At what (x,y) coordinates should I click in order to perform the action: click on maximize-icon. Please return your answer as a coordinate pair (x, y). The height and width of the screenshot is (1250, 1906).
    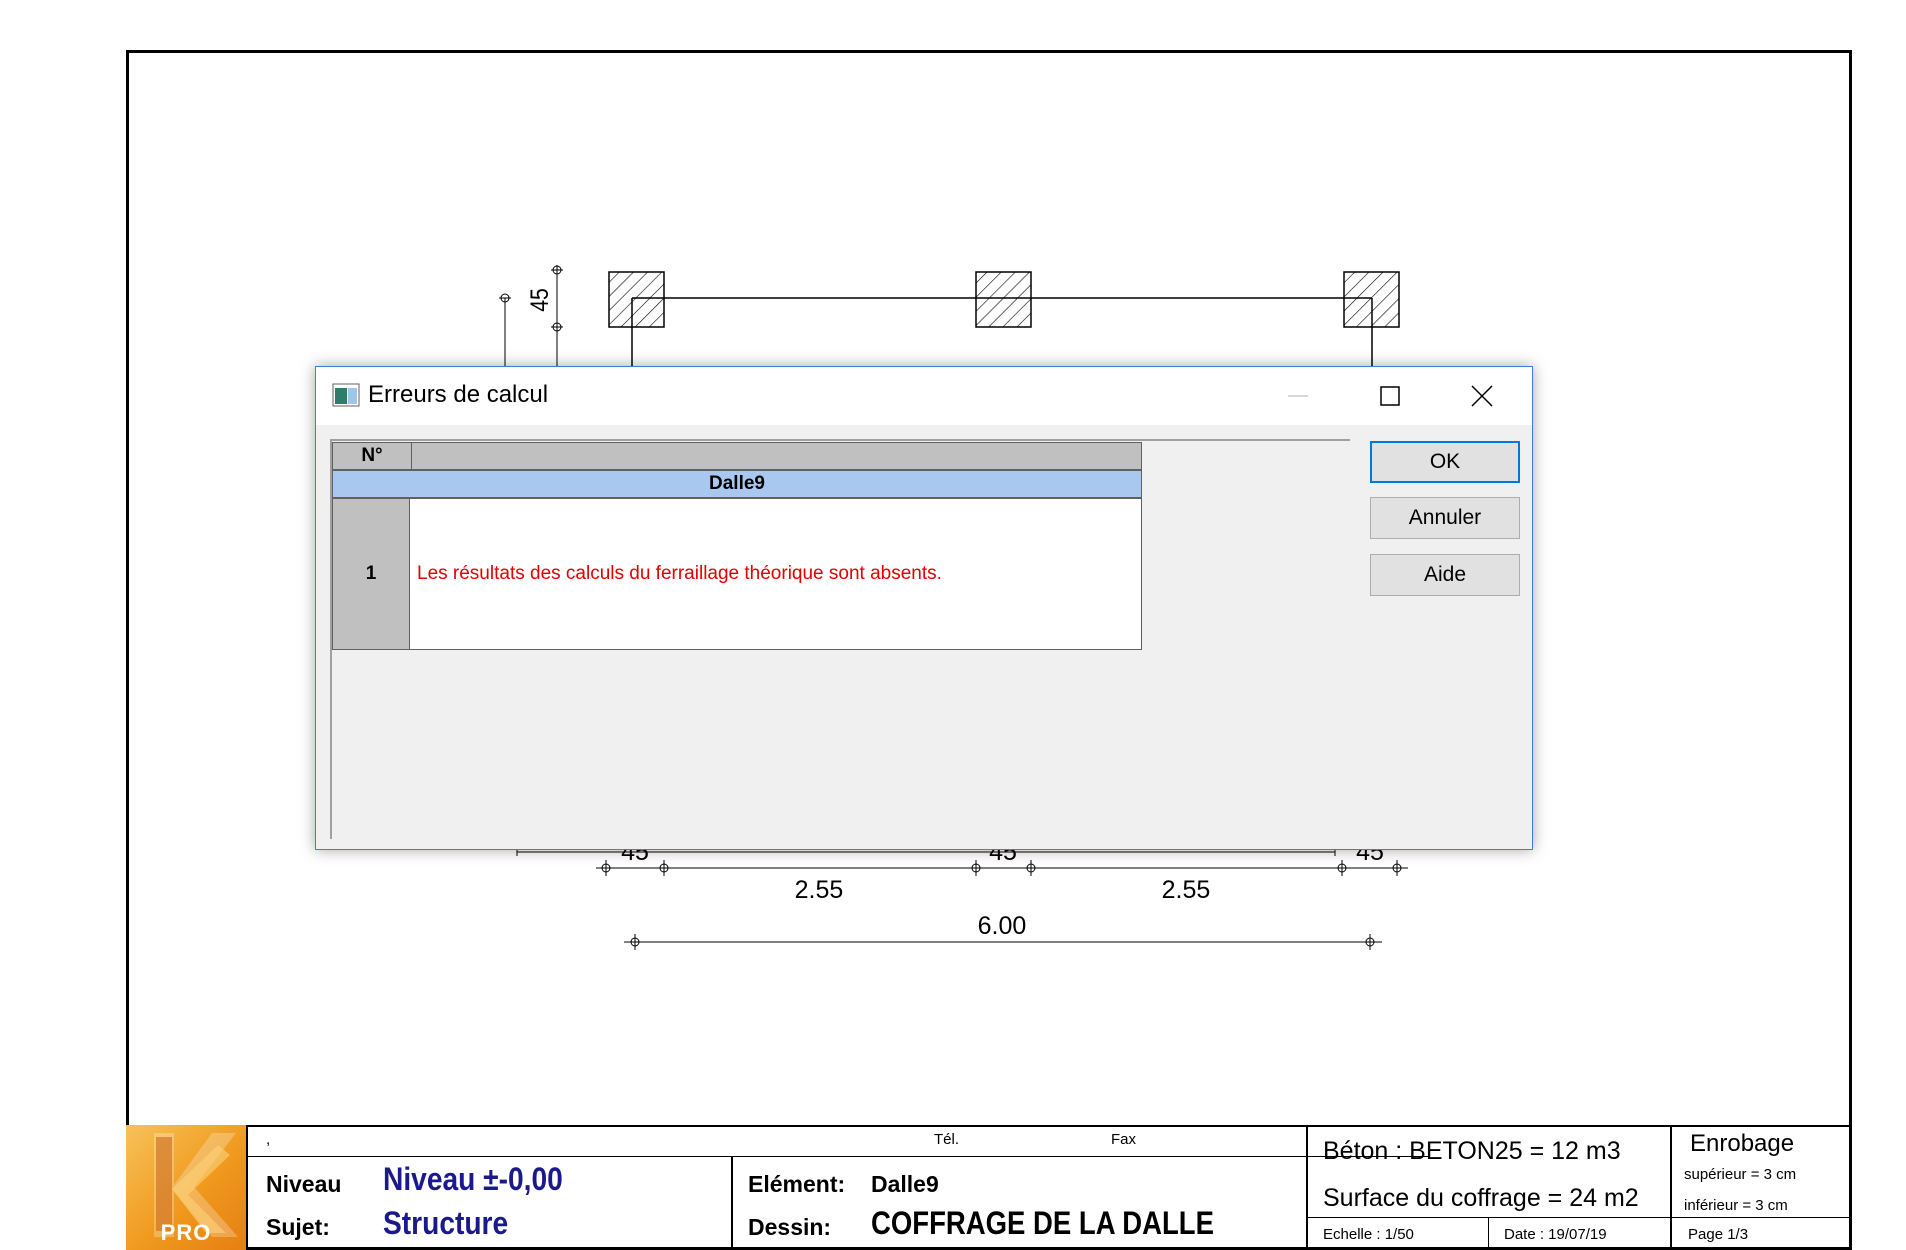
    Looking at the image, I should click on (1390, 396).